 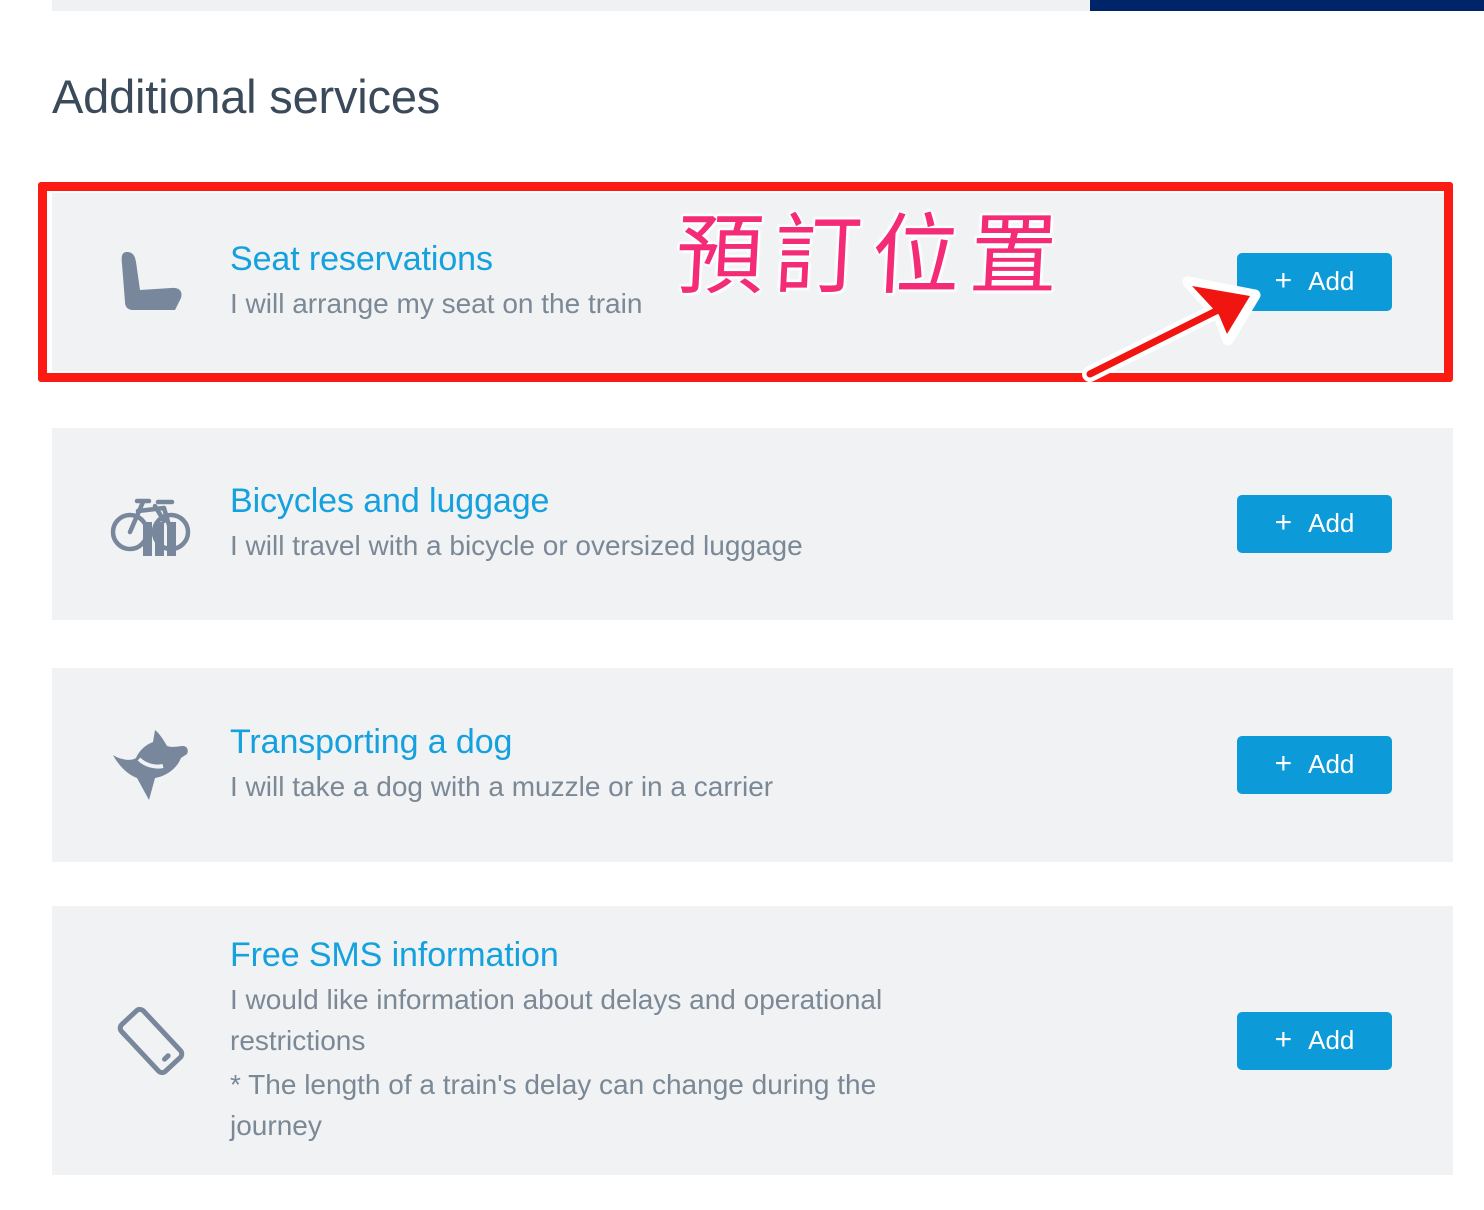 I want to click on add-button-seat-reservations: + Add, so click(x=1314, y=282).